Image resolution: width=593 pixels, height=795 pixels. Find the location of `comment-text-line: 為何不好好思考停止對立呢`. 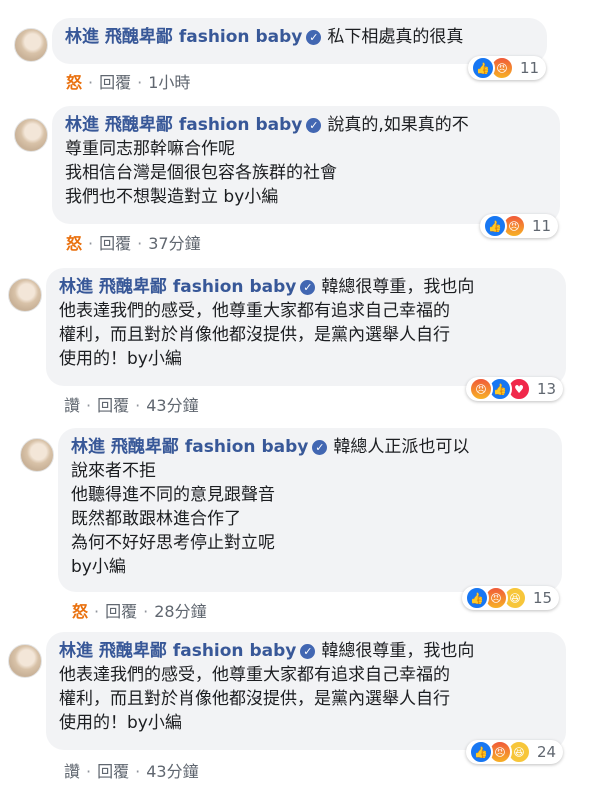

comment-text-line: 為何不好好思考停止對立呢 is located at coordinates (173, 543).